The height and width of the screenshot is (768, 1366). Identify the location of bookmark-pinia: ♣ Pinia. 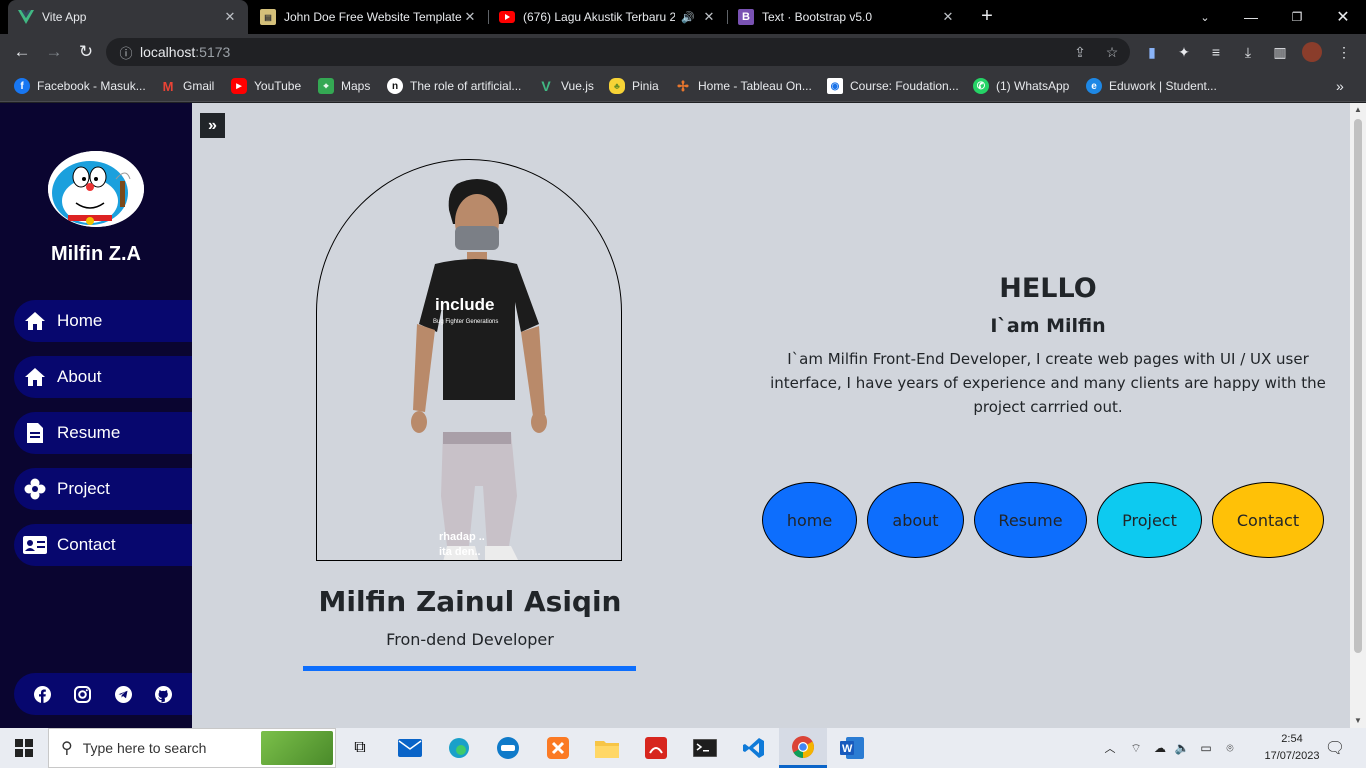
(634, 86).